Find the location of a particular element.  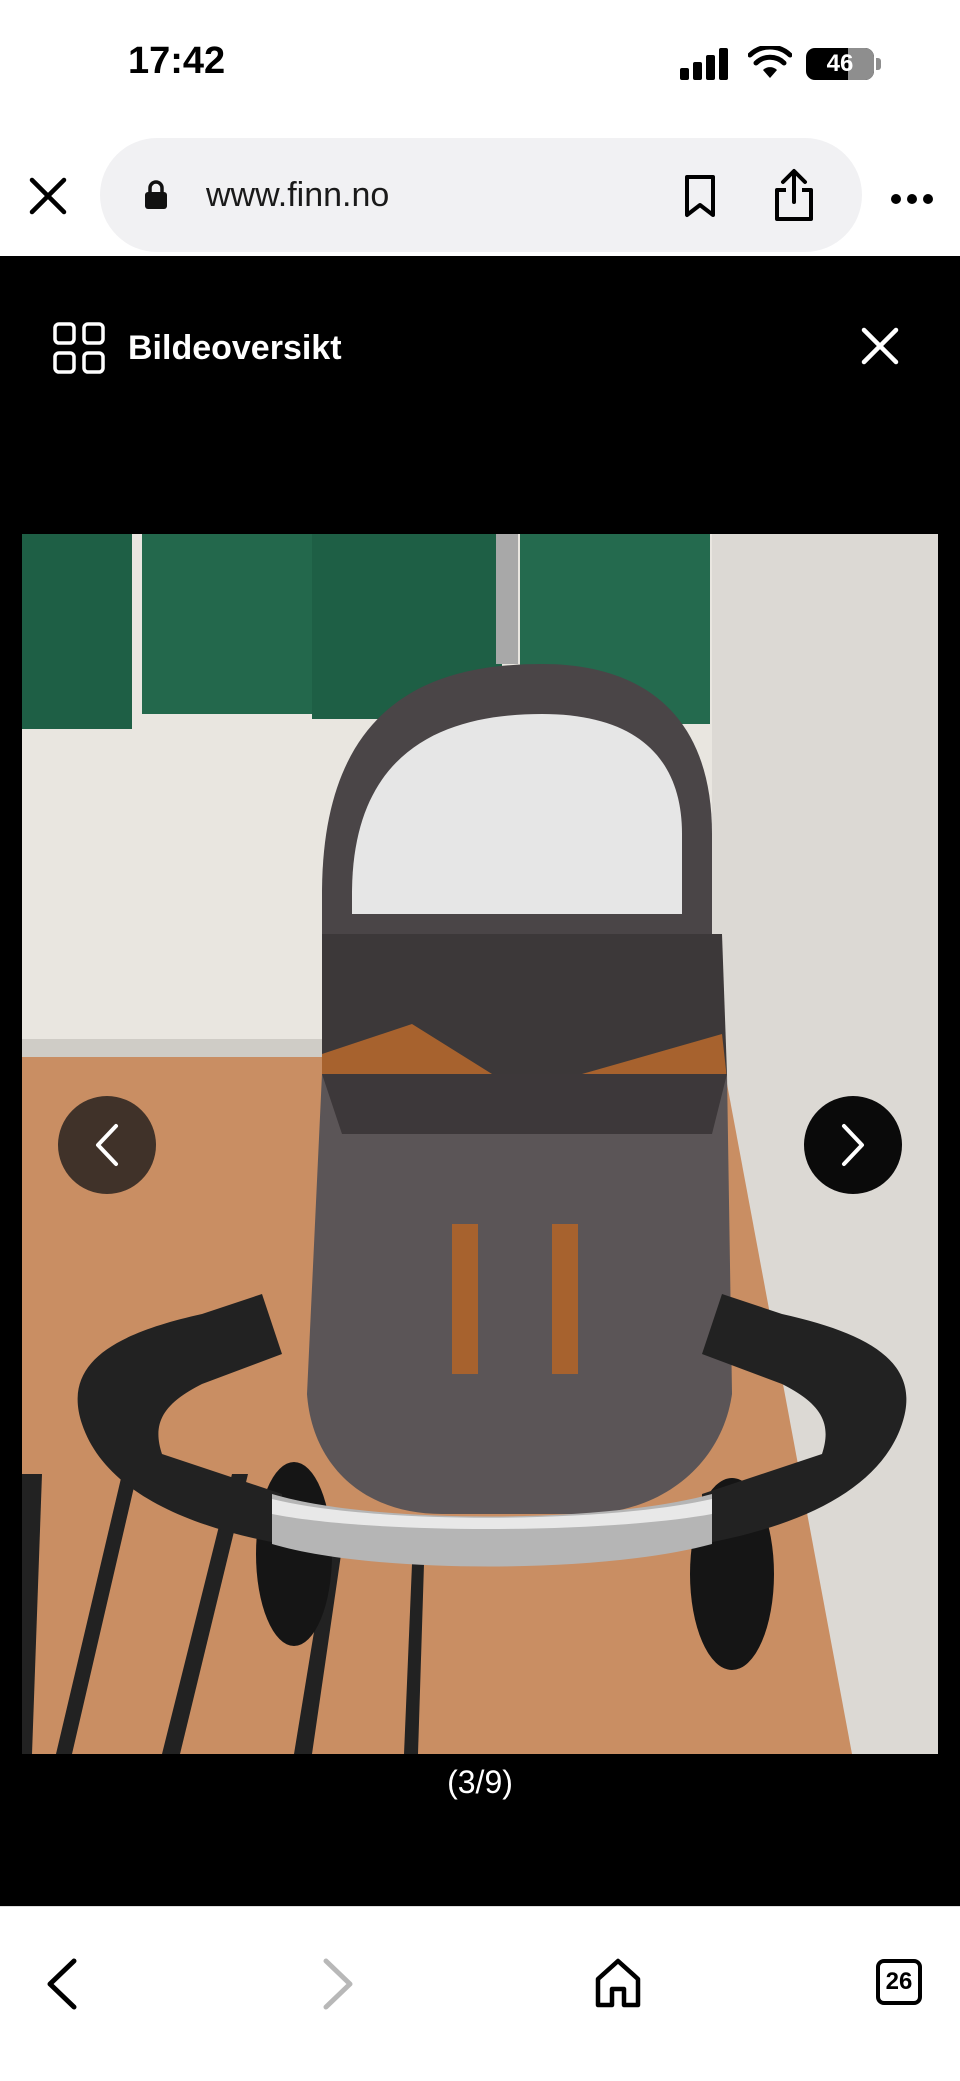

overview-label: Bildeoversikt is located at coordinates (235, 347).